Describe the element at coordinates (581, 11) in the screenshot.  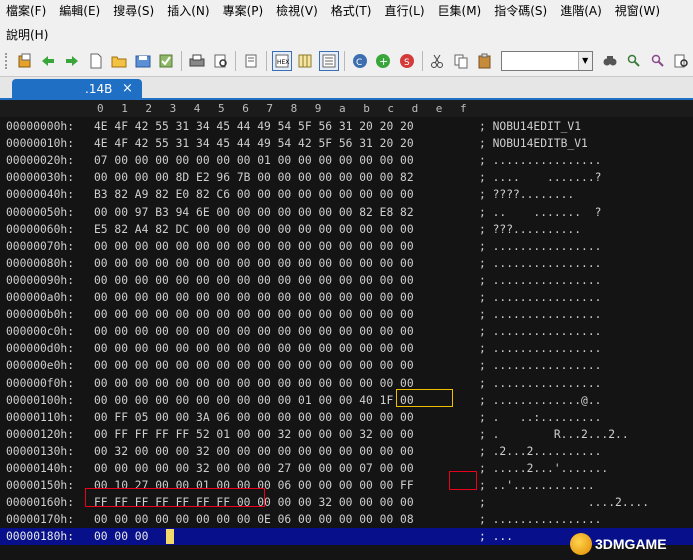
I see `row1-10: 進階(A)` at that location.